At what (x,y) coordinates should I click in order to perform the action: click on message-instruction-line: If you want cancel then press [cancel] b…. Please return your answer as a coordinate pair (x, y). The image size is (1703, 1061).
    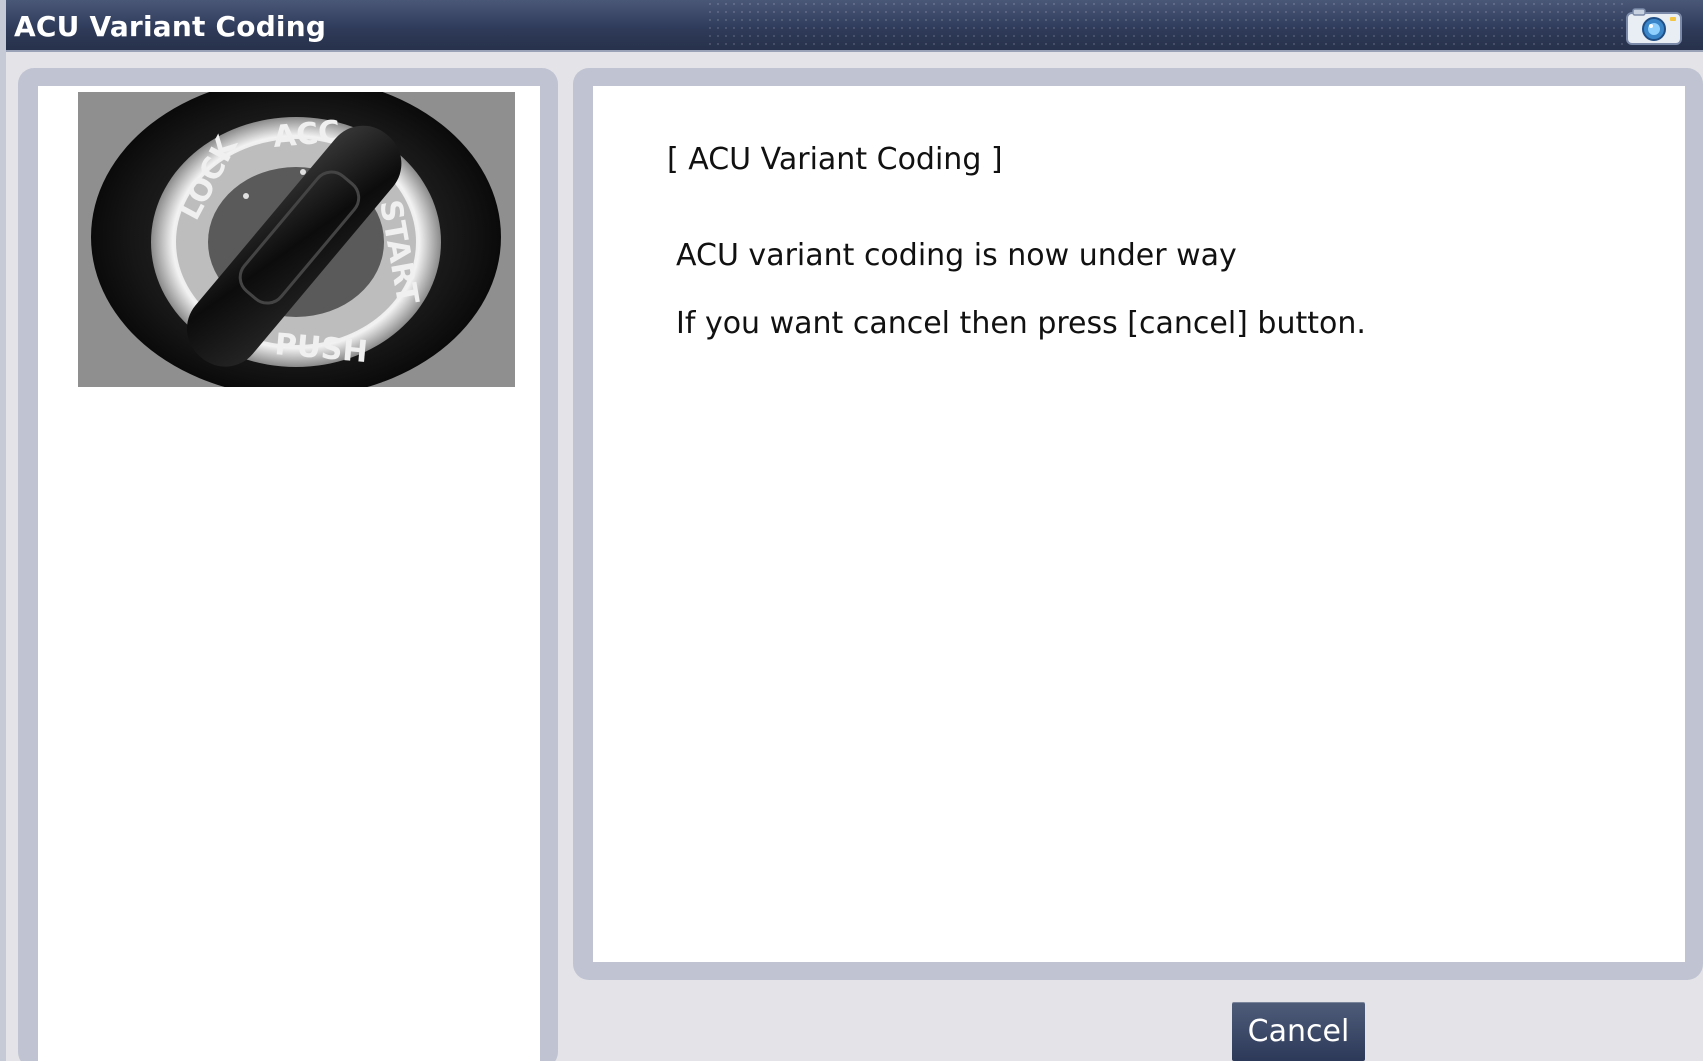
    Looking at the image, I should click on (1021, 323).